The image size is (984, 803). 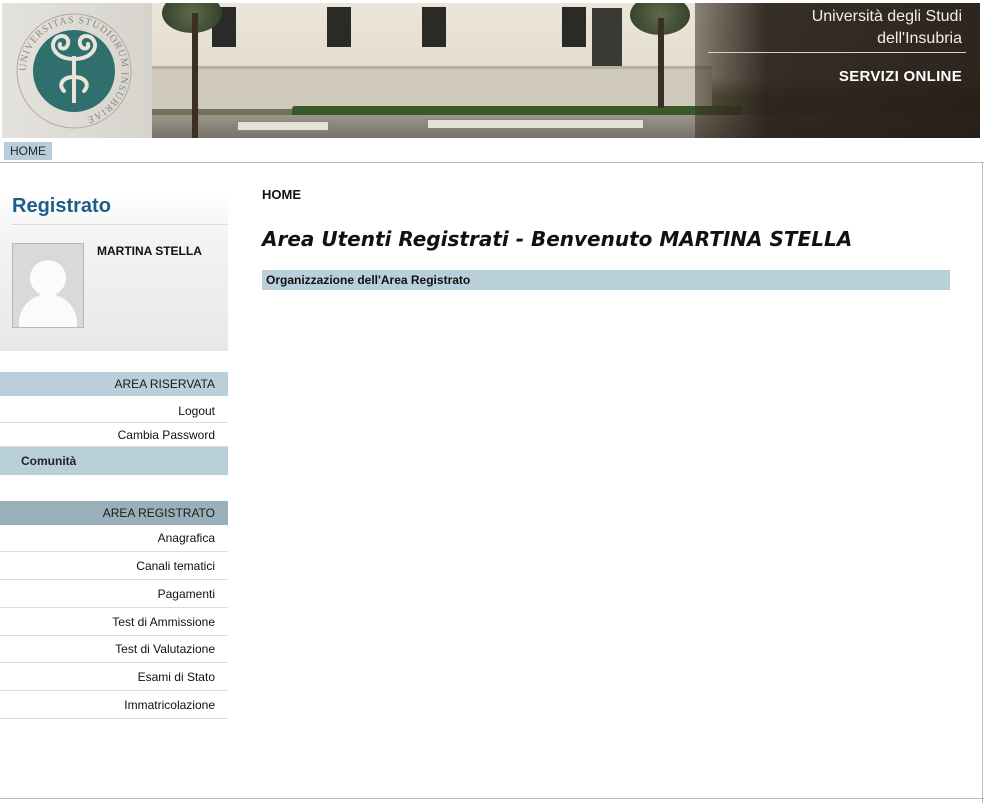 What do you see at coordinates (74, 71) in the screenshot?
I see `university-seal-icon: UNIVERSITAS STUDIORUM INSUBRIAE` at bounding box center [74, 71].